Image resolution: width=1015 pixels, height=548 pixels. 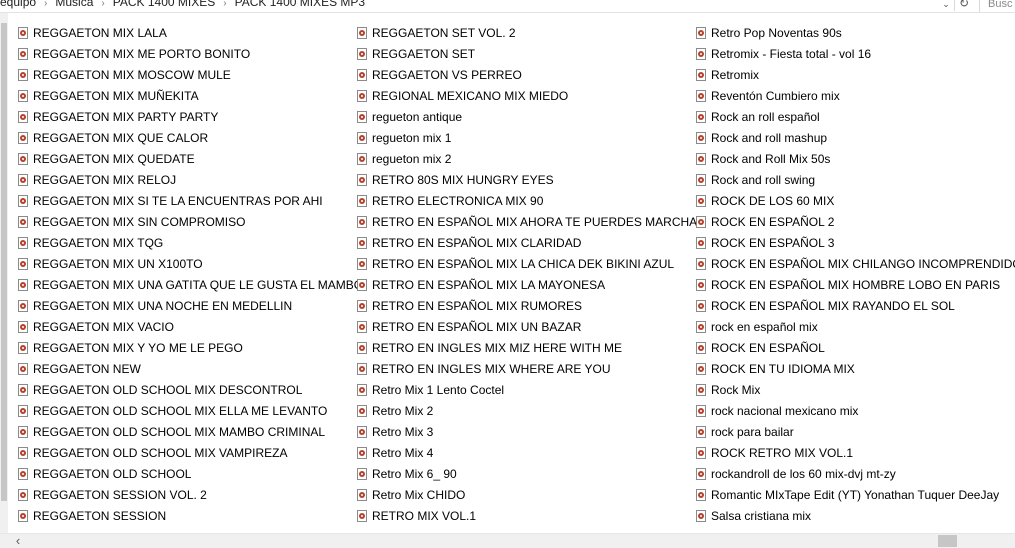 I want to click on file-name: REGGAETON MIX ME PORTO BONITO, so click(x=142, y=54).